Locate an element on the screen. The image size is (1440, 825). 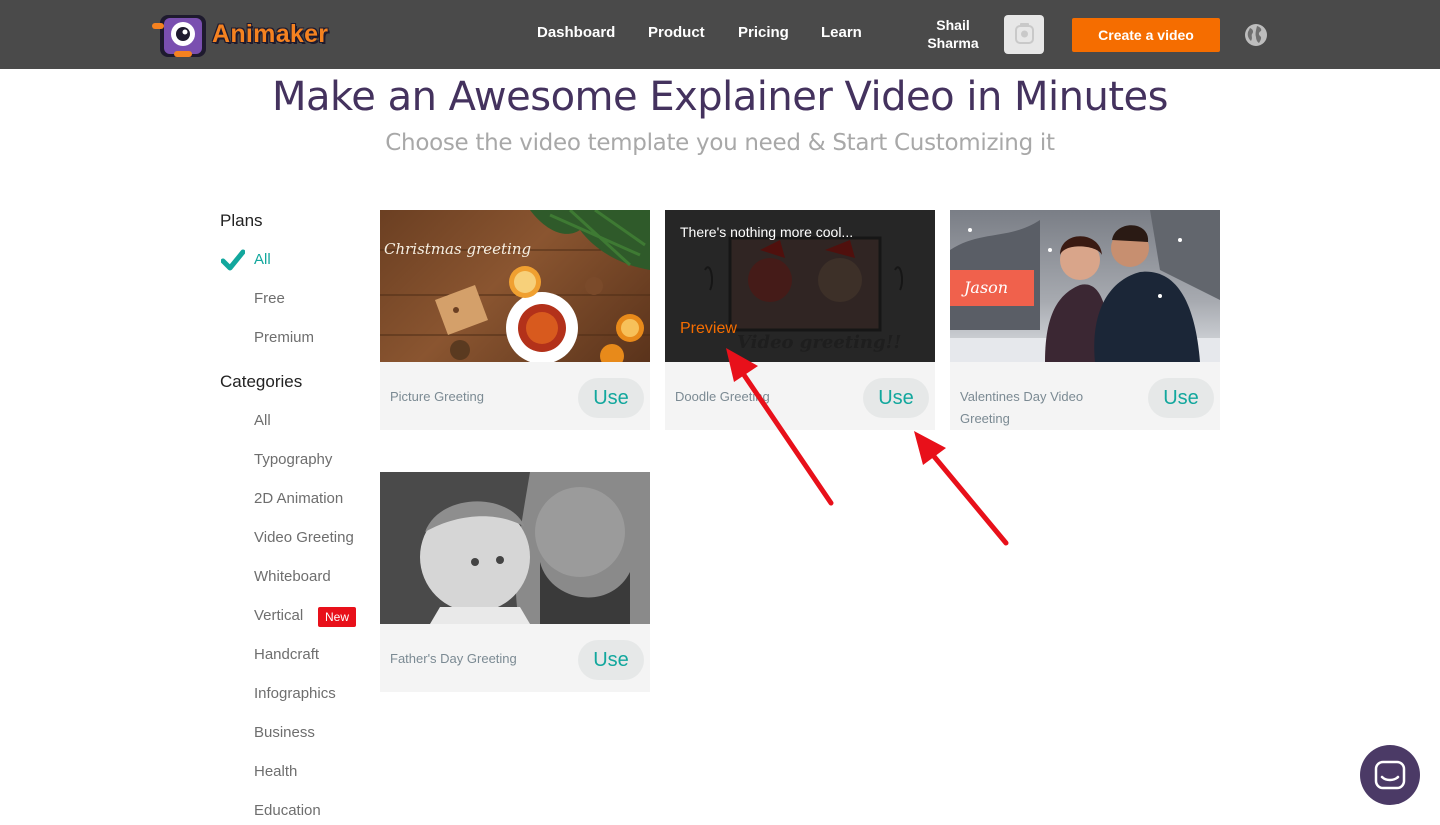
create-video-button: Create a video is located at coordinates (1146, 35).